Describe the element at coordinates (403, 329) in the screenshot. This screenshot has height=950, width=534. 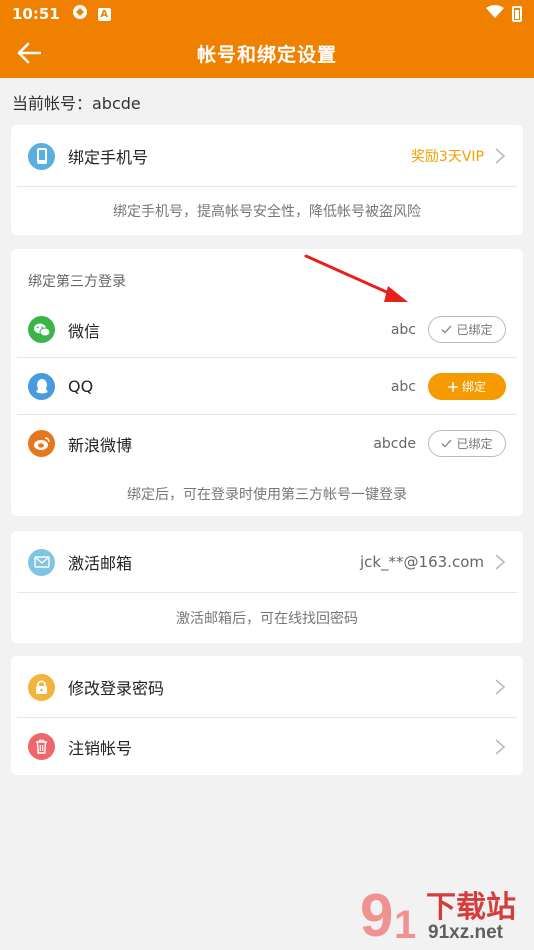
I see `wechat-value: abc` at that location.